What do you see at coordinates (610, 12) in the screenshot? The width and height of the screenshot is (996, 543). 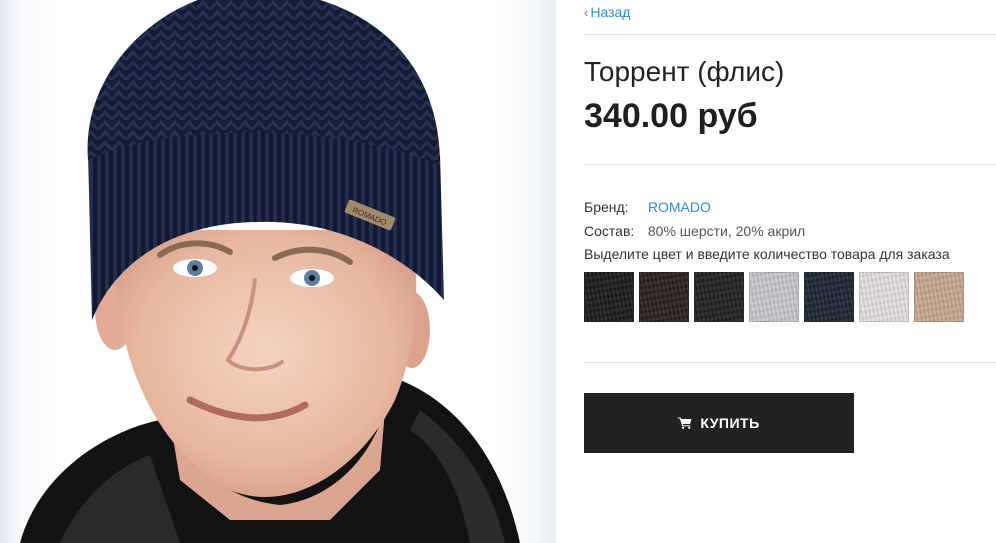 I see `back-label: Назад` at bounding box center [610, 12].